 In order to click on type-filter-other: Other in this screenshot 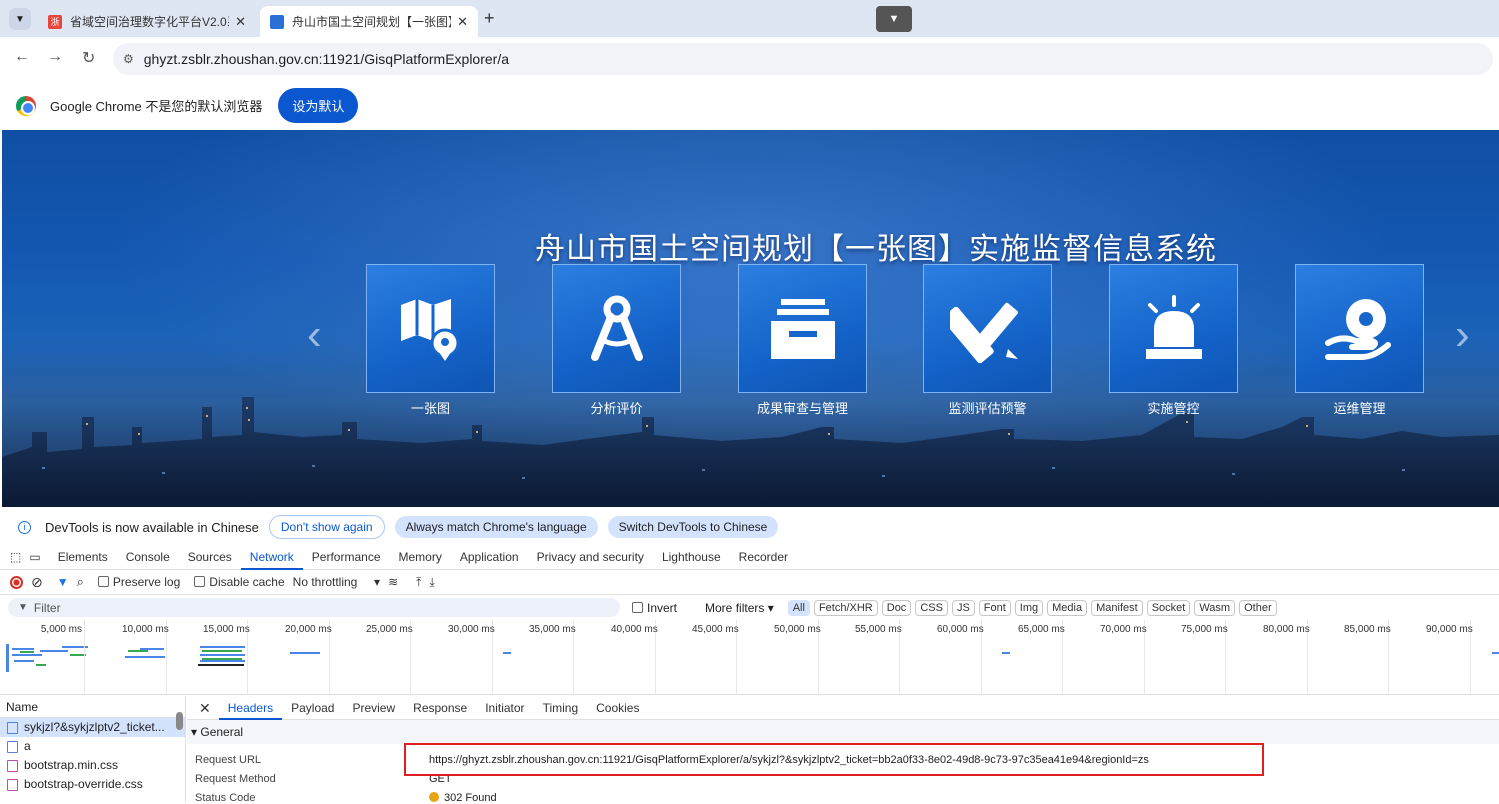, I will do `click(1258, 607)`.